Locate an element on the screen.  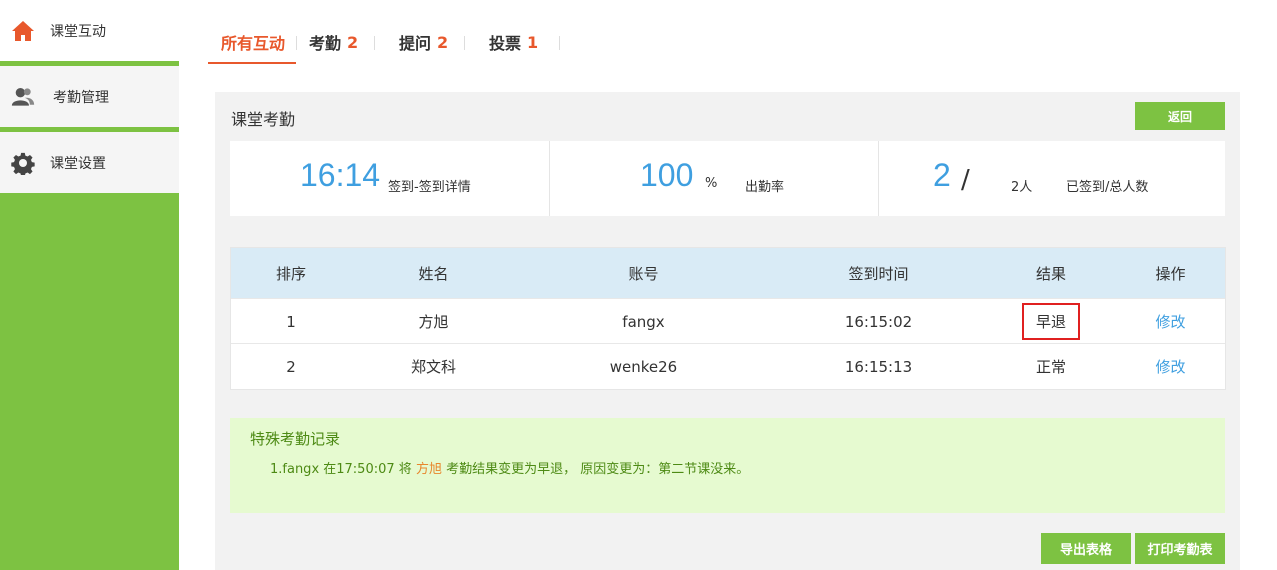
stat-signin-time: 16:14 签到-签到详情 is located at coordinates (389, 178).